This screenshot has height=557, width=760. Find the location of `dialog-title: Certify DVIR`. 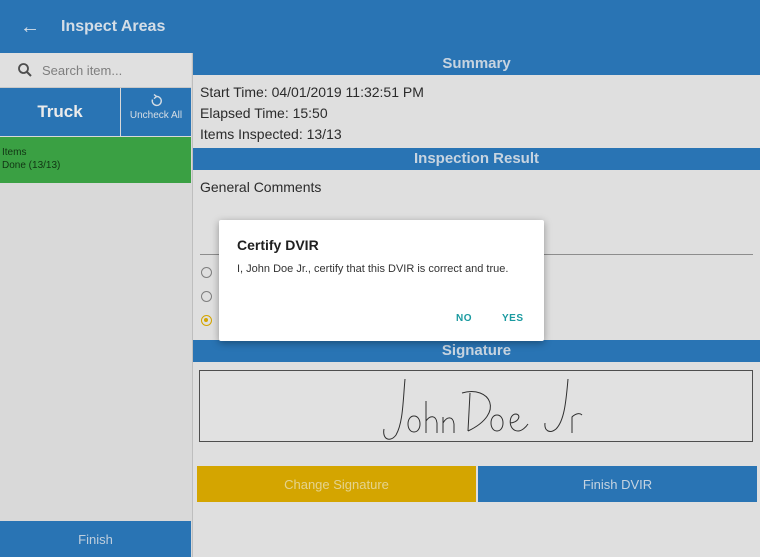

dialog-title: Certify DVIR is located at coordinates (278, 245).